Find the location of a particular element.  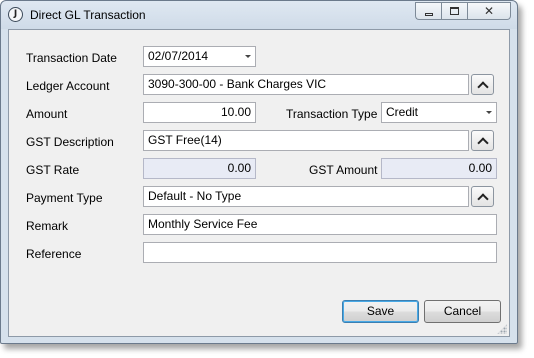

ledger-account-lookup-button is located at coordinates (482, 84).